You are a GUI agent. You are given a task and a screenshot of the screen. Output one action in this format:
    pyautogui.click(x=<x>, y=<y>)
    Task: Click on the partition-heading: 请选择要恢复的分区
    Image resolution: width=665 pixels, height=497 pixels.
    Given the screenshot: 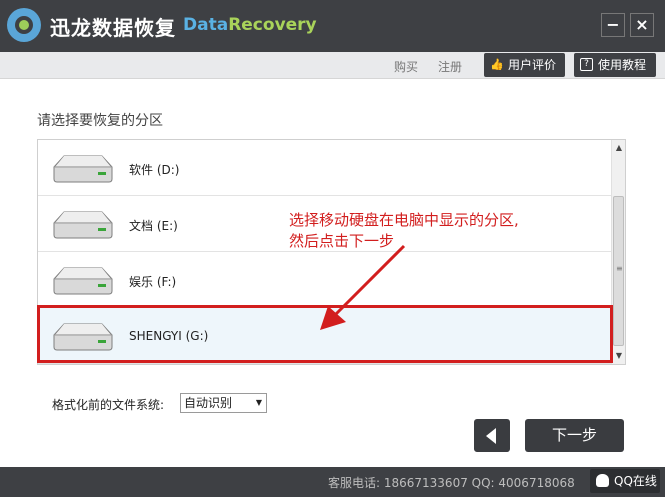 What is the action you would take?
    pyautogui.click(x=100, y=121)
    